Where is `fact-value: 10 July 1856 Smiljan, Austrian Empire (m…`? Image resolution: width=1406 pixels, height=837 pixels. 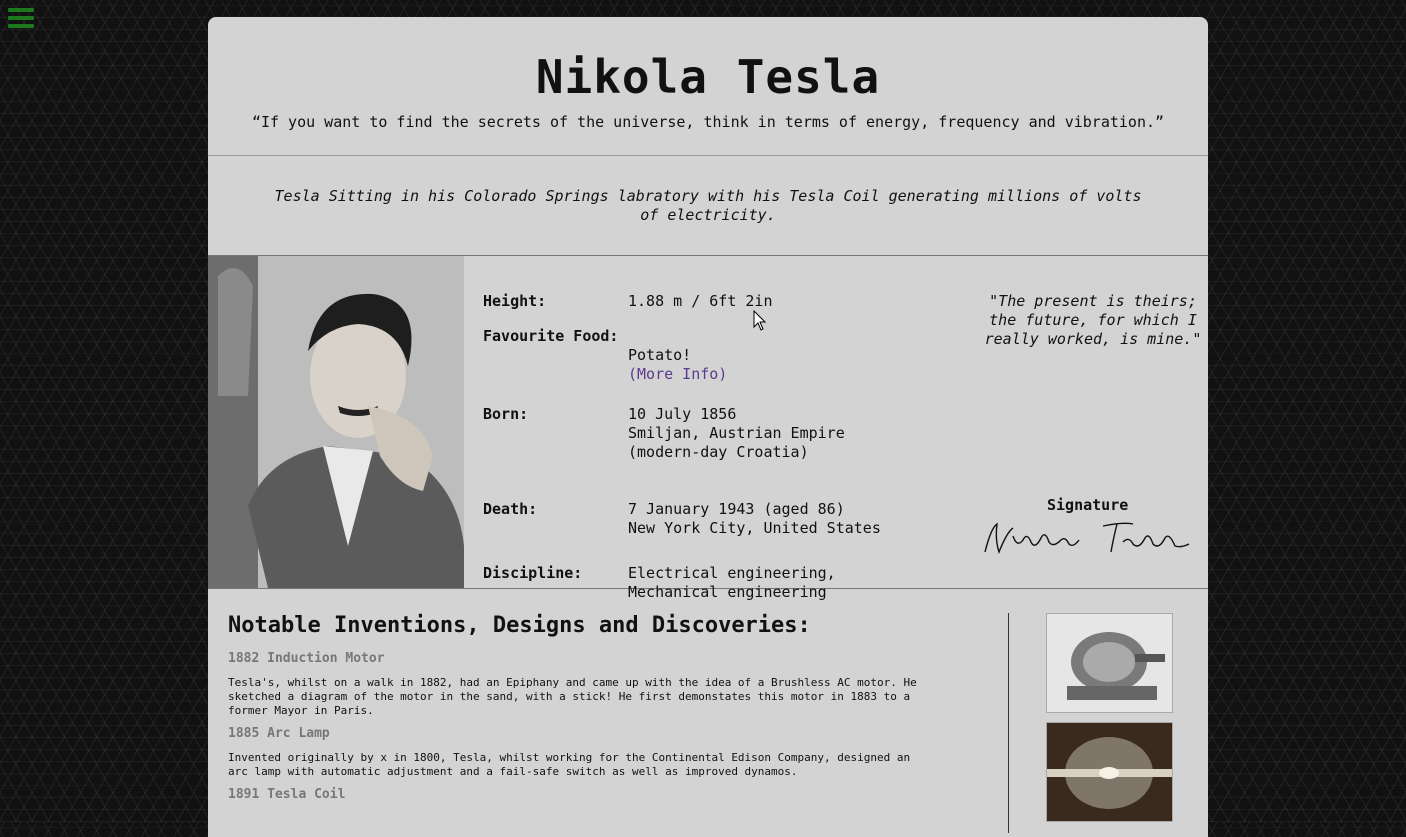 fact-value: 10 July 1856 Smiljan, Austrian Empire (m… is located at coordinates (736, 433).